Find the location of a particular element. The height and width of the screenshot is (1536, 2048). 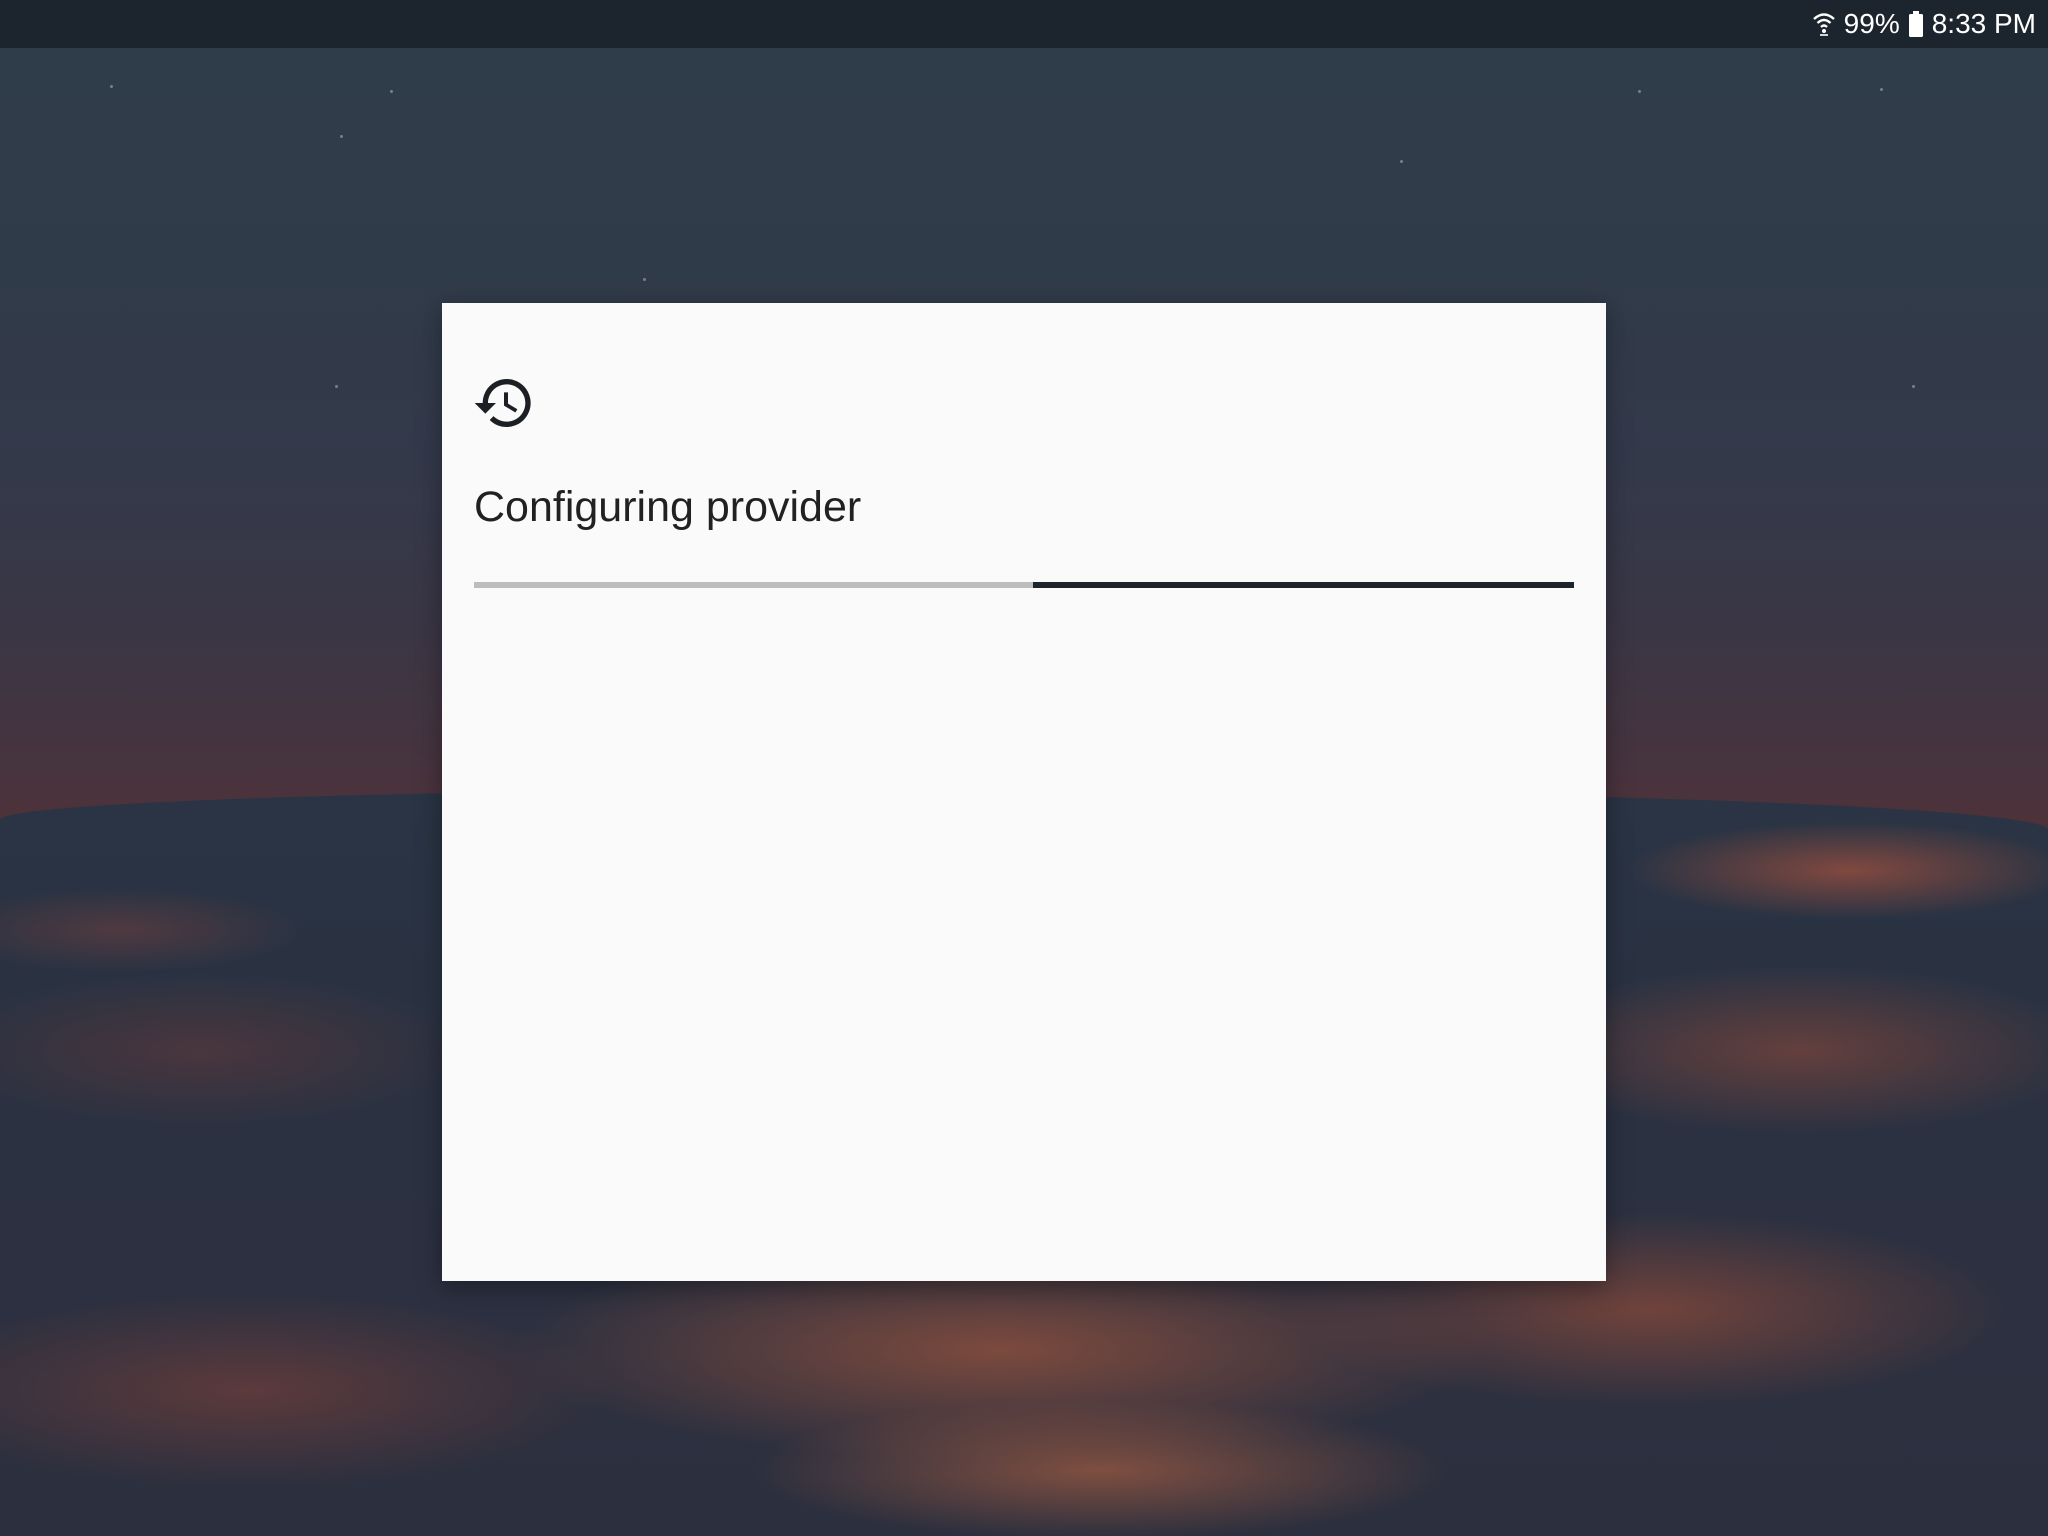

status-bar: 99% 8:33 PM is located at coordinates (1024, 24).